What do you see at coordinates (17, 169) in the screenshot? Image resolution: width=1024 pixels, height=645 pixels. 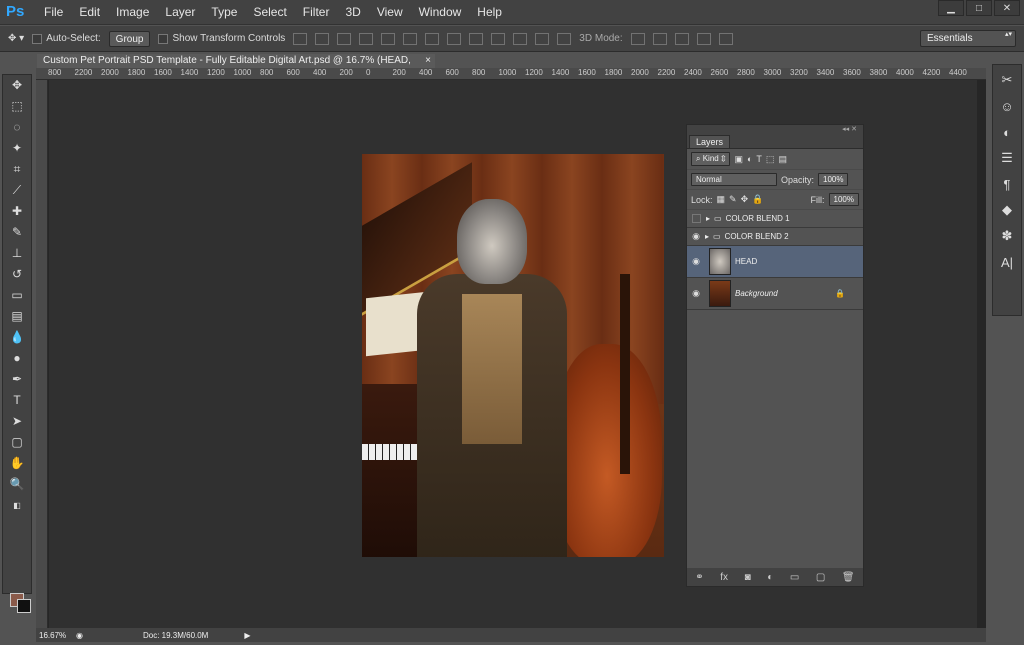 I see `crop-tool-icon: ⌗` at bounding box center [17, 169].